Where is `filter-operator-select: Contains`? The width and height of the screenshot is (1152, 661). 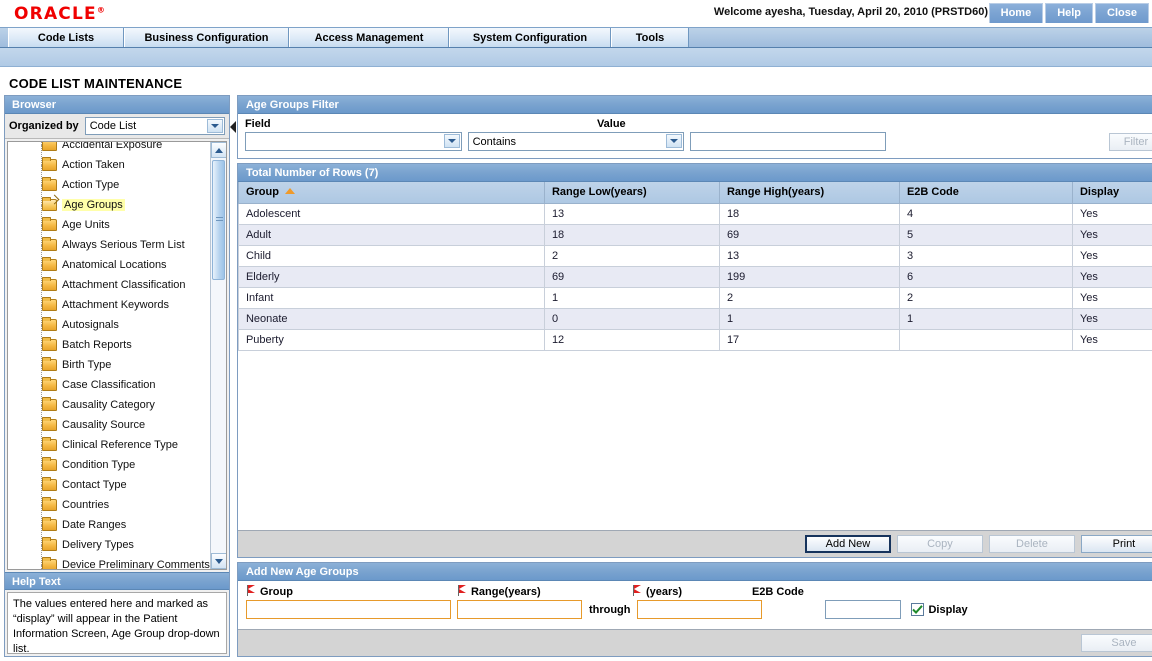 filter-operator-select: Contains is located at coordinates (576, 141).